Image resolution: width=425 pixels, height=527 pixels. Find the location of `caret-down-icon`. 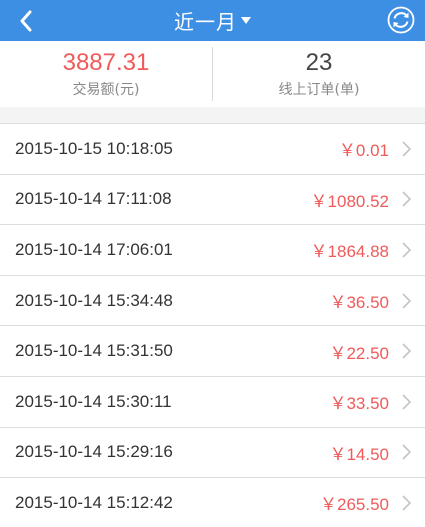

caret-down-icon is located at coordinates (246, 20).